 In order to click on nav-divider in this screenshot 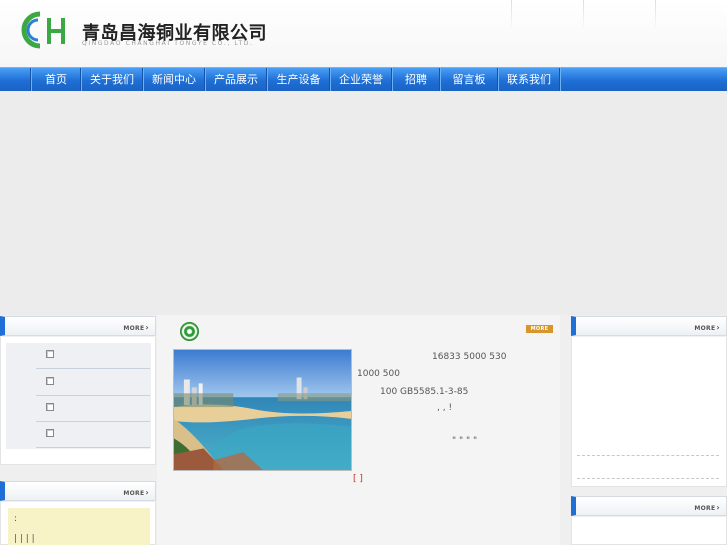, I will do `click(560, 79)`.